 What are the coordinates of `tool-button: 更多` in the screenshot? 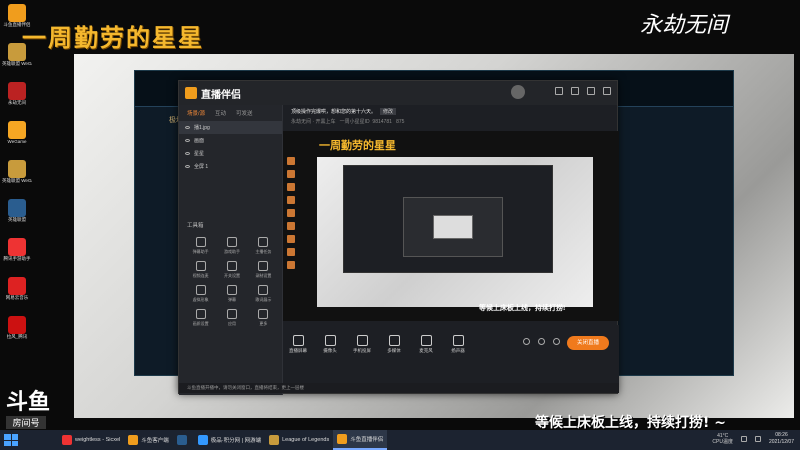 It's located at (263, 318).